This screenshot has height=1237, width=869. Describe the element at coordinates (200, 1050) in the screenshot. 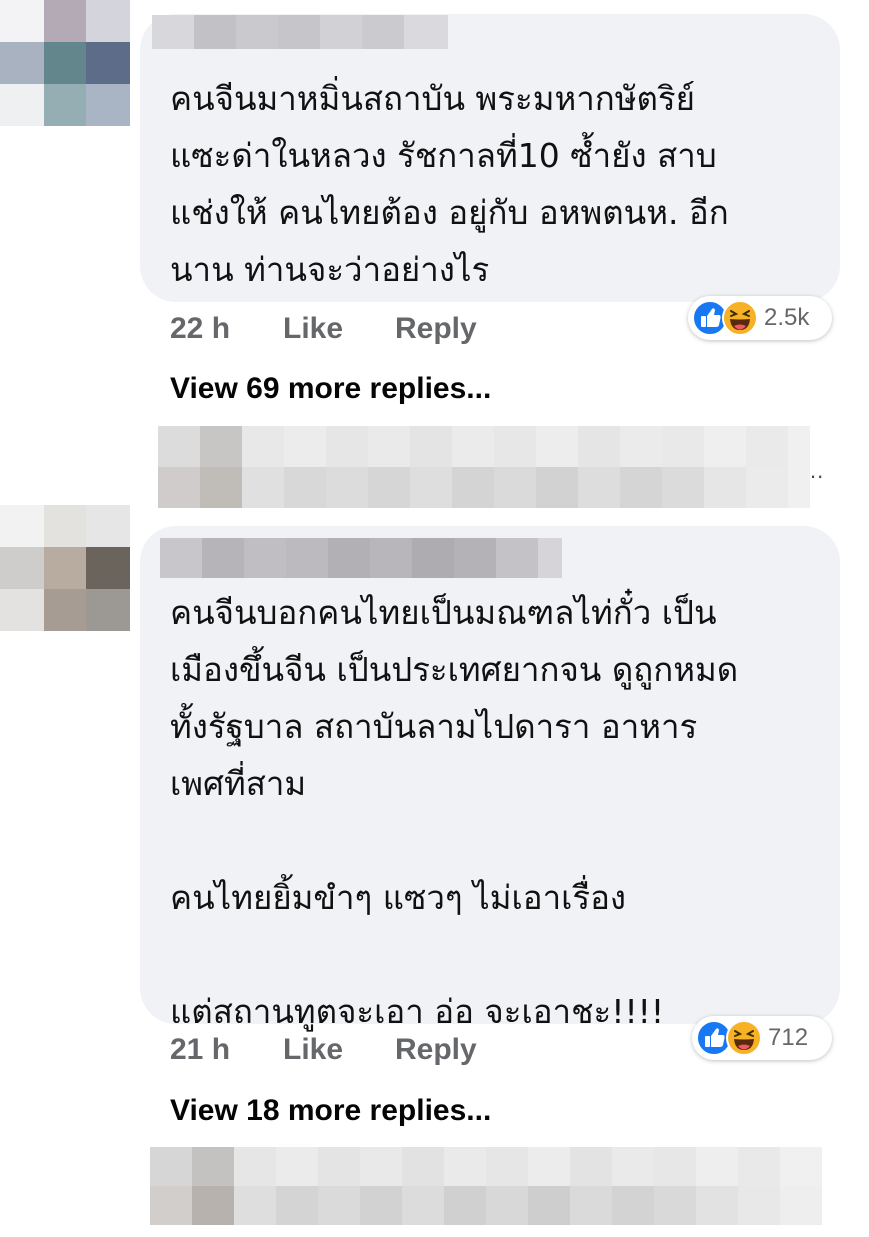

I see `comment-time: 21 h` at that location.